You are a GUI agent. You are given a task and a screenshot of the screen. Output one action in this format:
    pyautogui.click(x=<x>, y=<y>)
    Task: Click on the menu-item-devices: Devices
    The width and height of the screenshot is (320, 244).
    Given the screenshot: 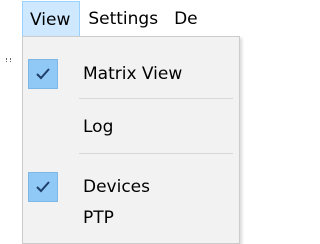 What is the action you would take?
    pyautogui.click(x=131, y=187)
    